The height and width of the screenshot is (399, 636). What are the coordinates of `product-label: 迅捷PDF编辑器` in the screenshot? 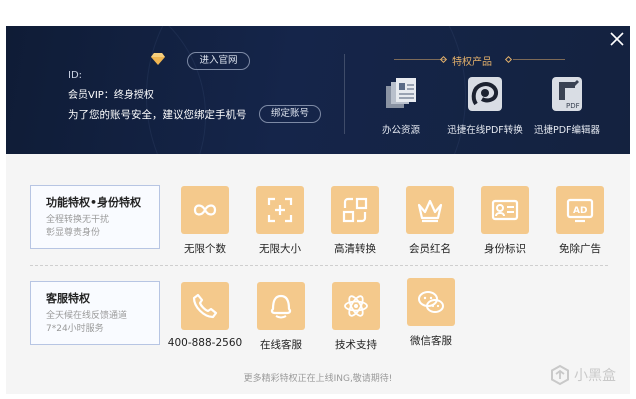 It's located at (566, 130).